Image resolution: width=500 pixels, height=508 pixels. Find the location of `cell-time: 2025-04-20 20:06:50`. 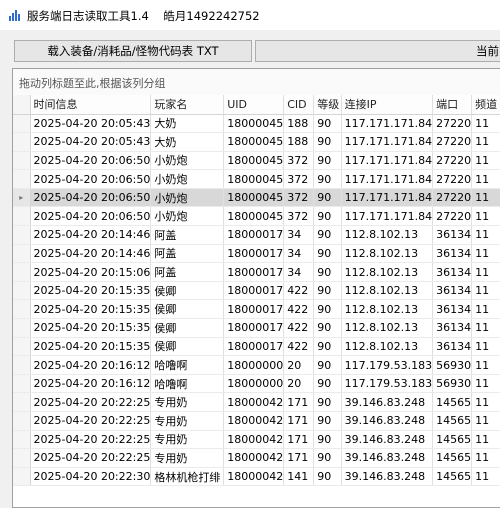

cell-time: 2025-04-20 20:06:50 is located at coordinates (91, 179).